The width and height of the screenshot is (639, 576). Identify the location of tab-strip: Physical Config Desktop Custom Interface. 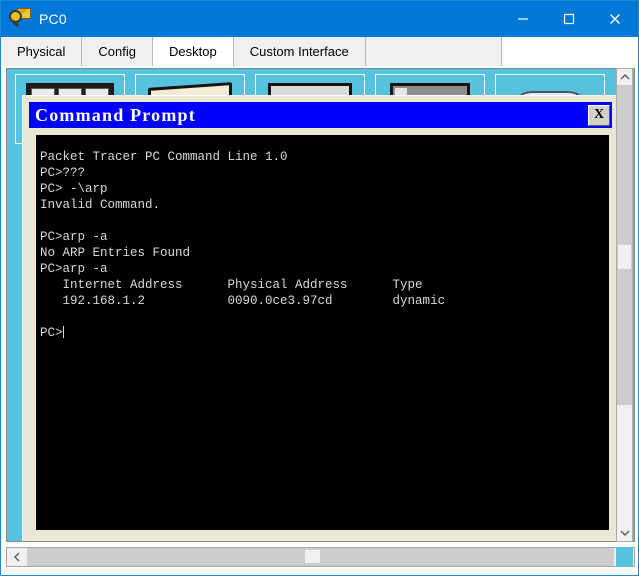
(320, 52).